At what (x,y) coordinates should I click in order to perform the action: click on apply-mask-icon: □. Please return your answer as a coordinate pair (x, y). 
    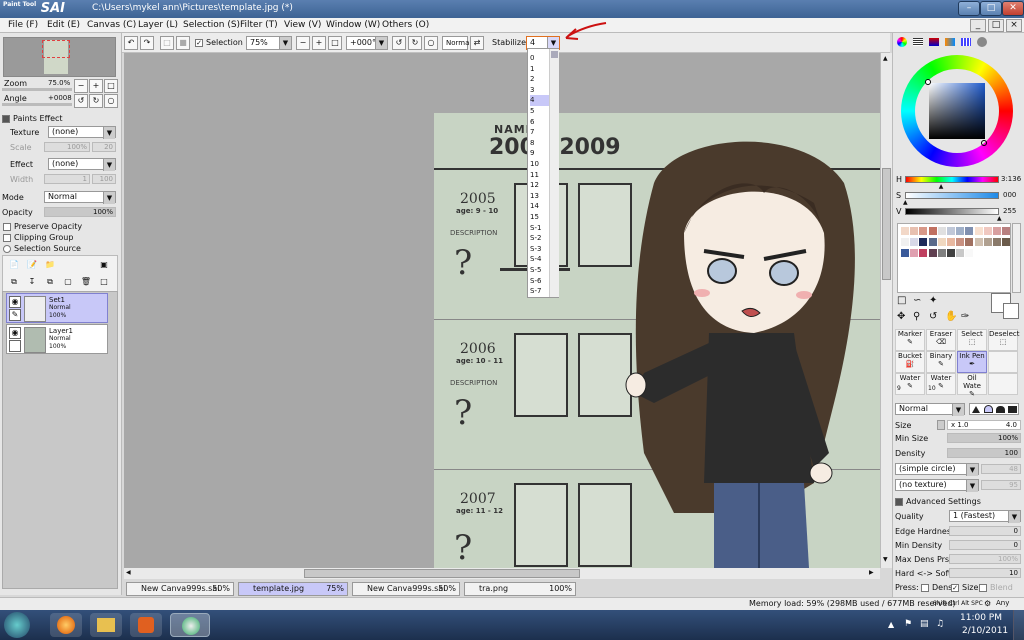
    Looking at the image, I should click on (104, 283).